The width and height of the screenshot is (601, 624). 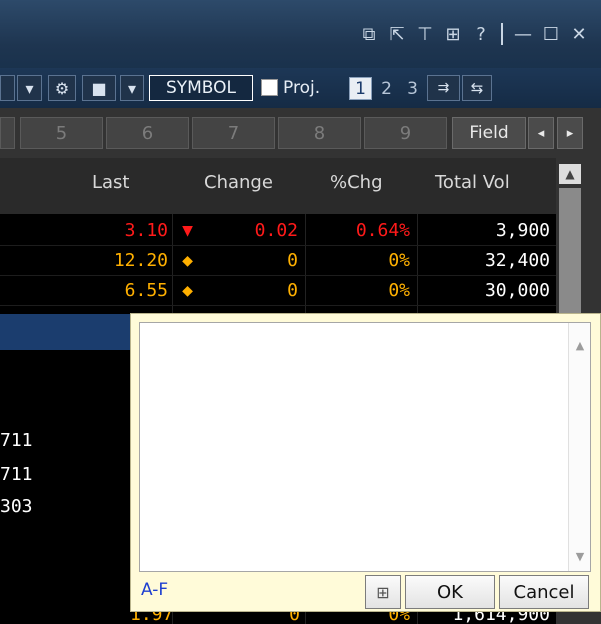 What do you see at coordinates (502, 34) in the screenshot?
I see `divider` at bounding box center [502, 34].